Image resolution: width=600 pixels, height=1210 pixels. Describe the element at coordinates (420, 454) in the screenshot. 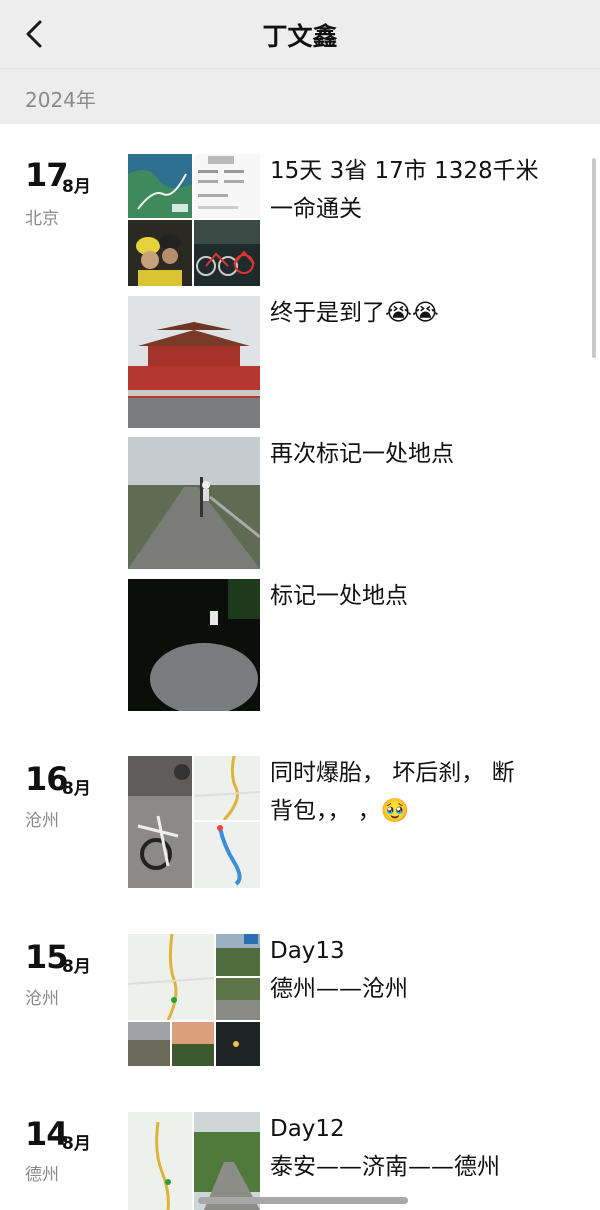

I see `post-caption: 再次标记一处地点` at that location.